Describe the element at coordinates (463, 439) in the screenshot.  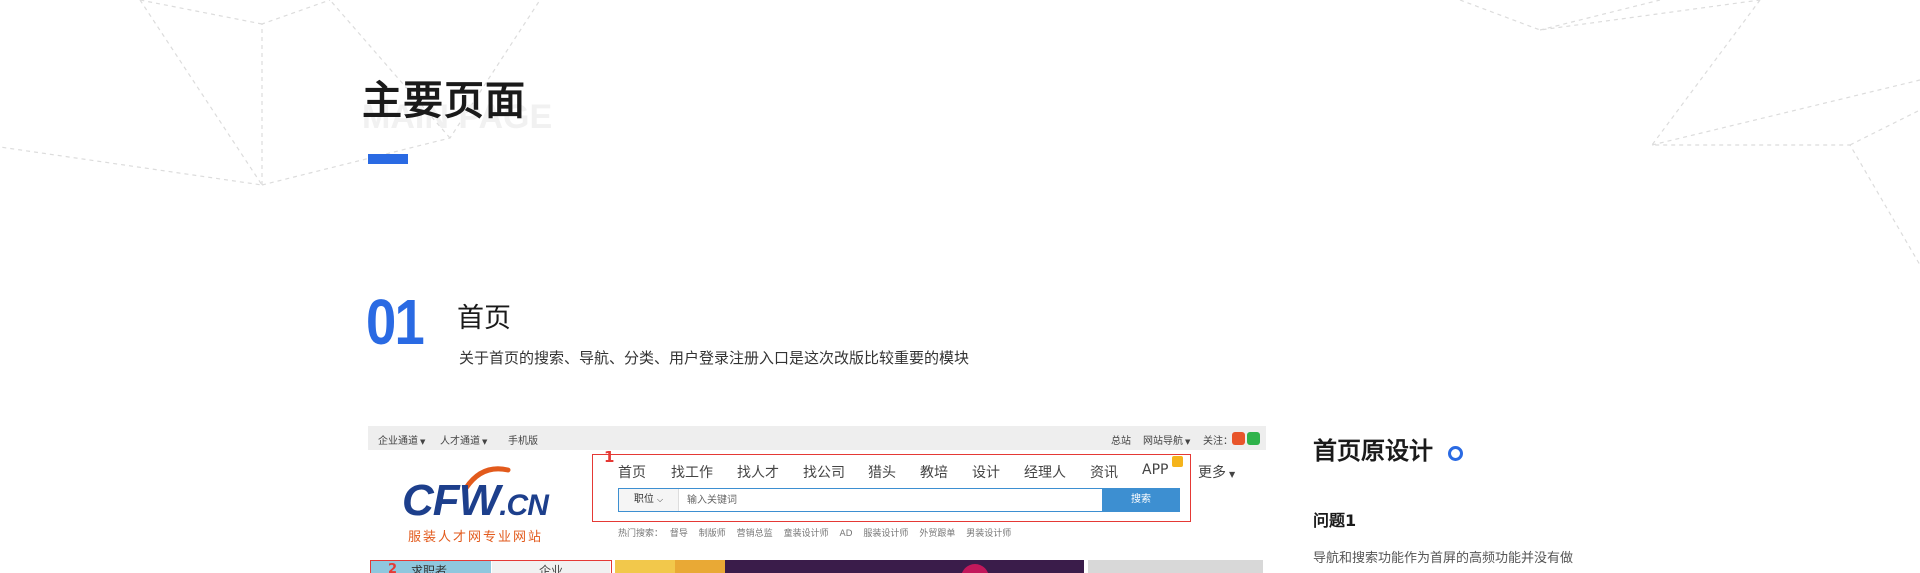
I see `topbar-link-talent: 人才通道 ▼` at that location.